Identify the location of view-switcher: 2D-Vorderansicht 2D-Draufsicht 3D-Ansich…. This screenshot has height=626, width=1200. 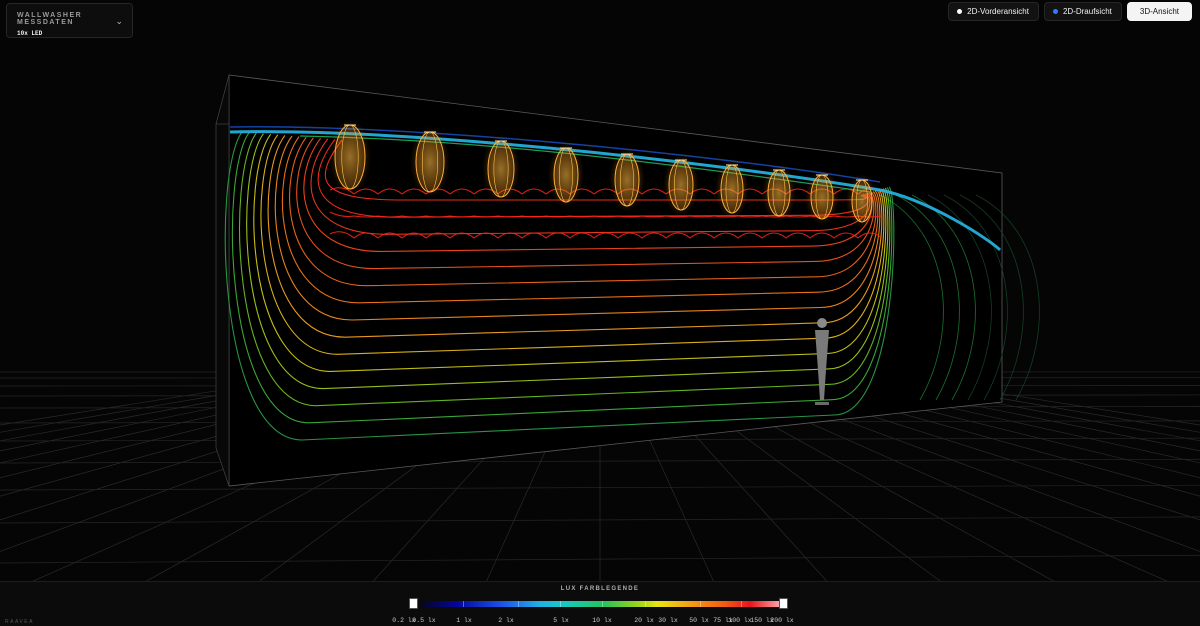
(1070, 11).